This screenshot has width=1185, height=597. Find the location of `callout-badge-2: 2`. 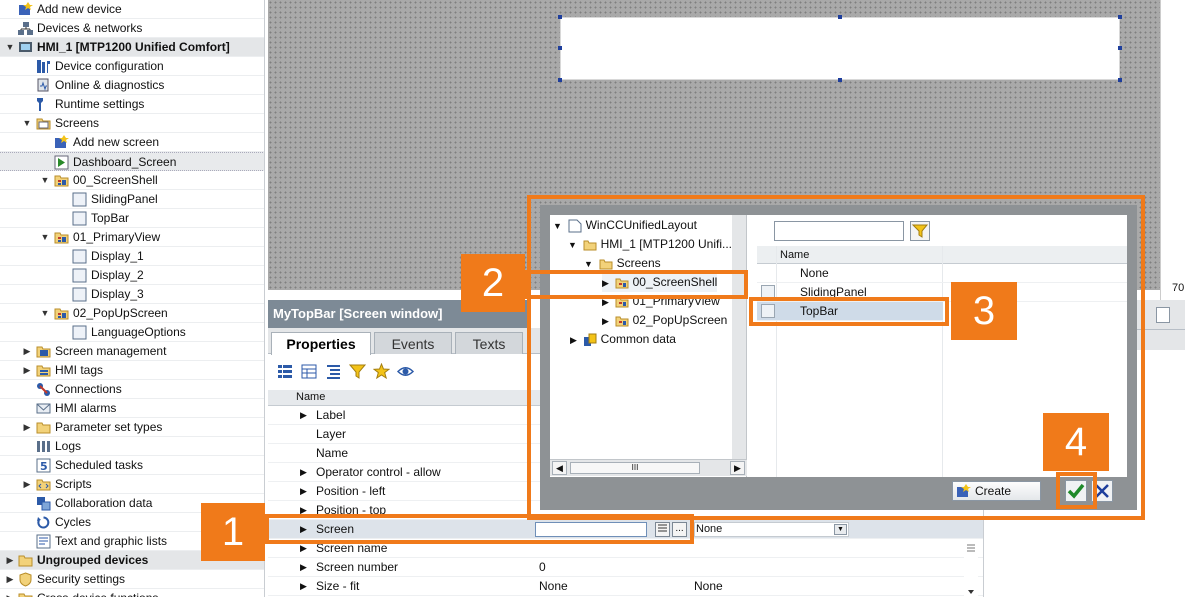

callout-badge-2: 2 is located at coordinates (493, 283).